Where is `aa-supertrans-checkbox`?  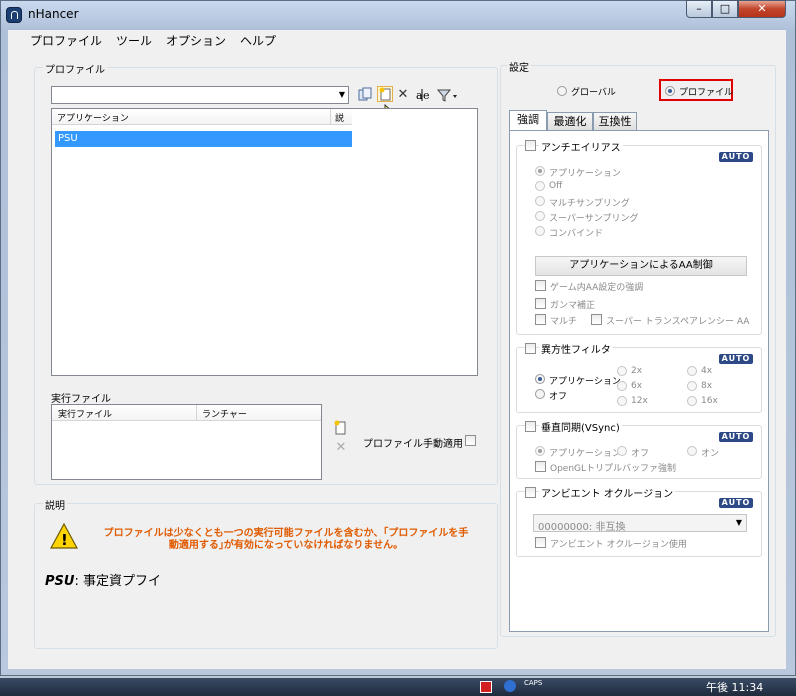
aa-supertrans-checkbox is located at coordinates (596, 319).